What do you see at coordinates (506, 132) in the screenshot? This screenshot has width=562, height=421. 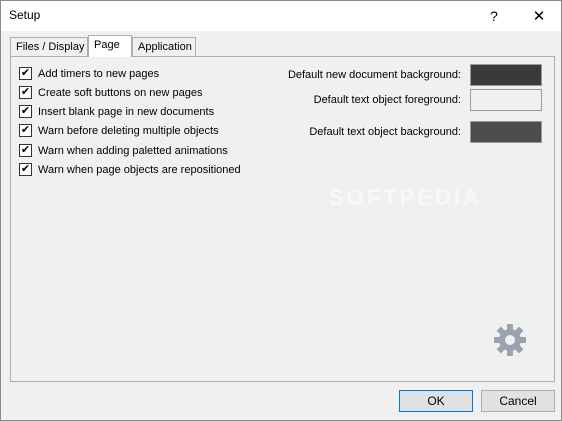 I see `text-background-swatch` at bounding box center [506, 132].